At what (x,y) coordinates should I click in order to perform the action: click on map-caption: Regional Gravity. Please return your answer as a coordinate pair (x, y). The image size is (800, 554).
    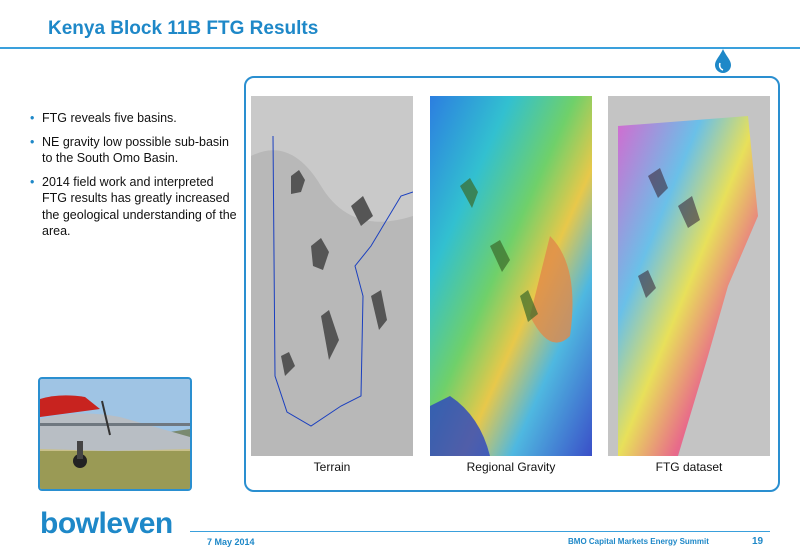
    Looking at the image, I should click on (511, 467).